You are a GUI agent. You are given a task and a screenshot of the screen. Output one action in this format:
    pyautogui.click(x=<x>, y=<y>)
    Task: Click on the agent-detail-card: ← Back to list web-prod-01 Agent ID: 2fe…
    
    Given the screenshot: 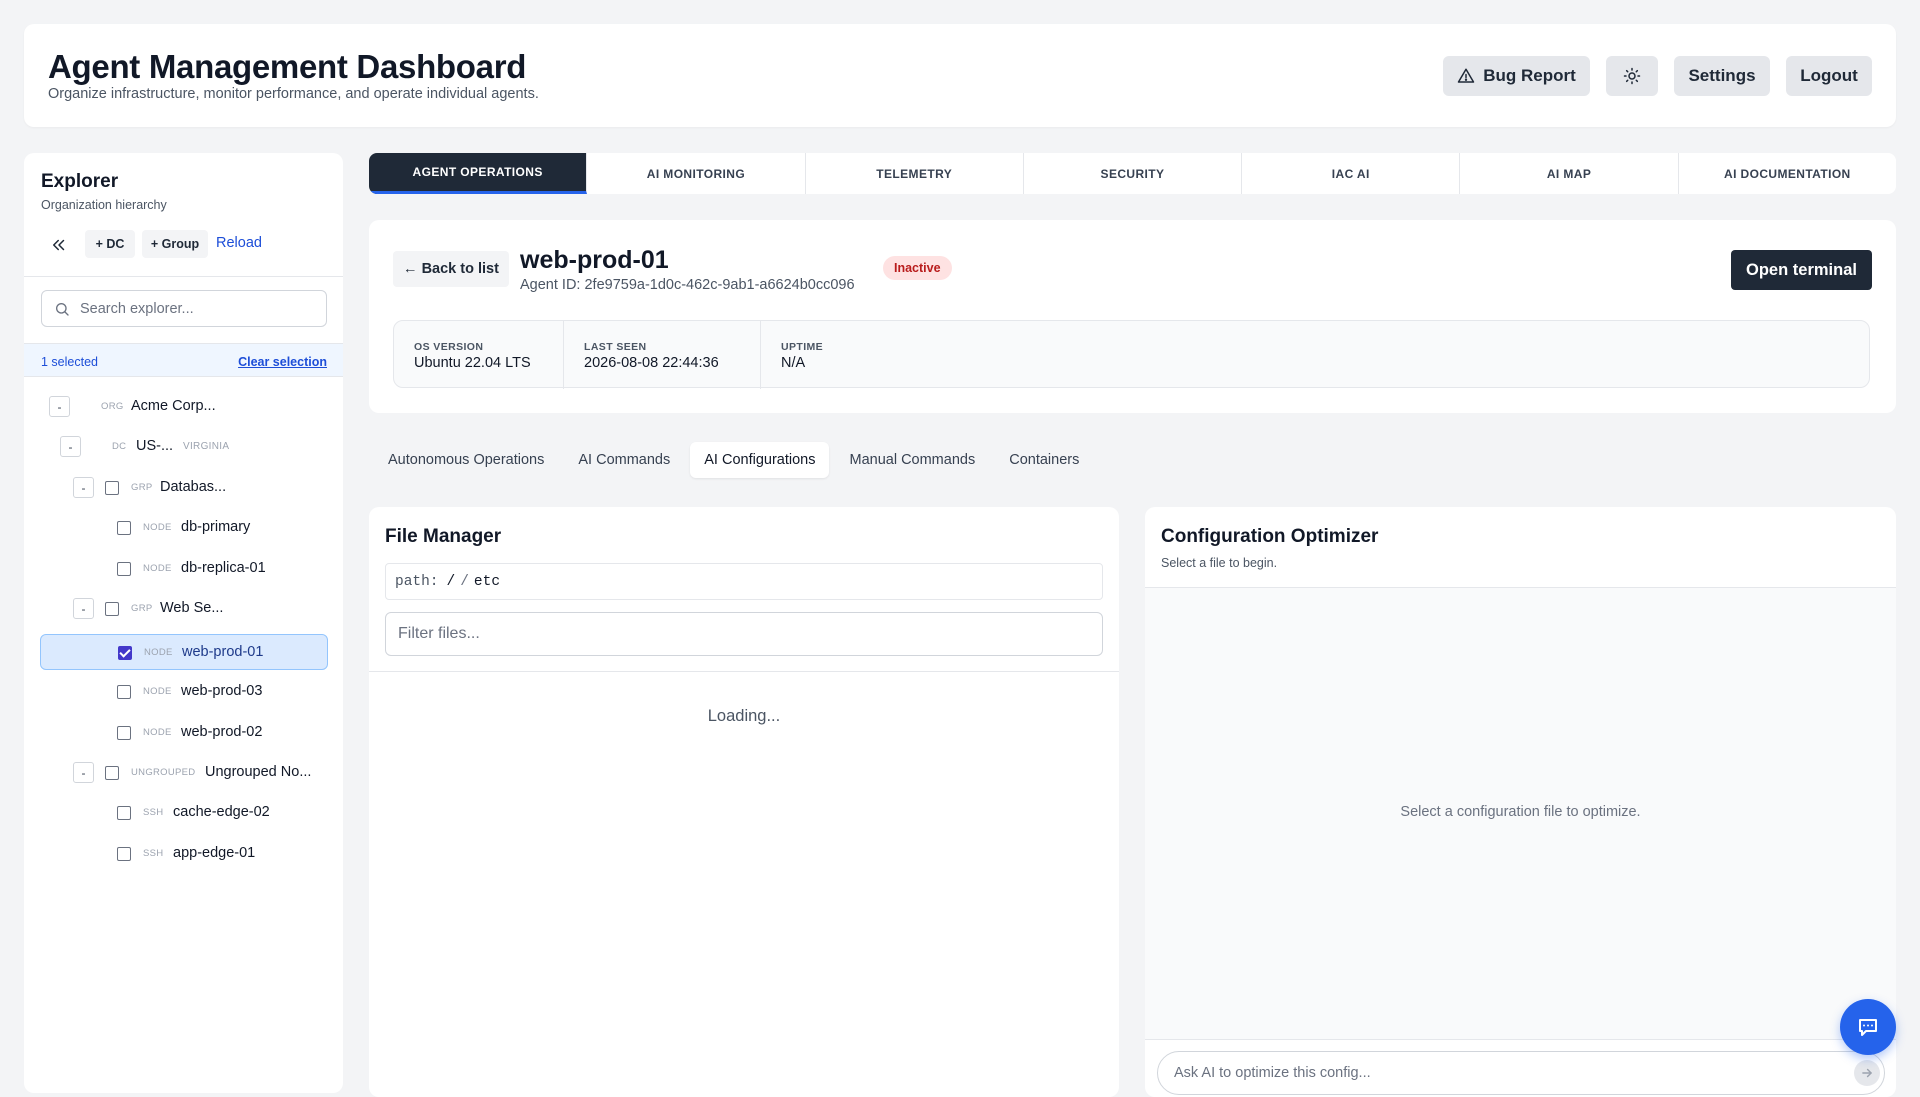 What is the action you would take?
    pyautogui.click(x=1132, y=316)
    